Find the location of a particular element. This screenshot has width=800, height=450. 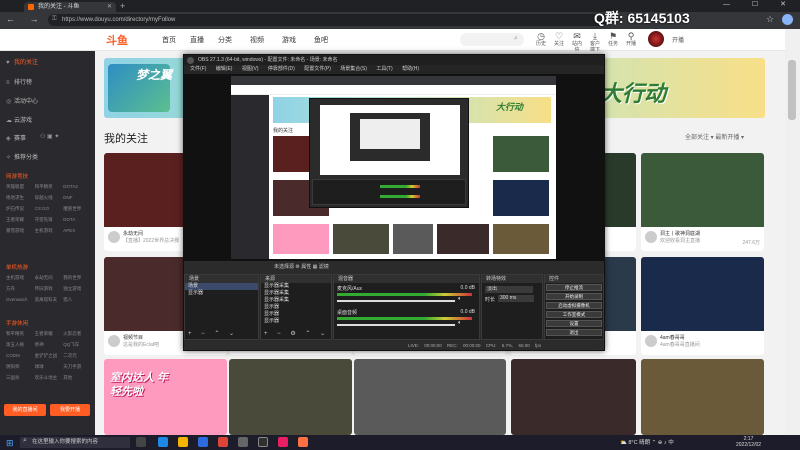

sidebar-cat: Overwatch is located at coordinates (20, 302).